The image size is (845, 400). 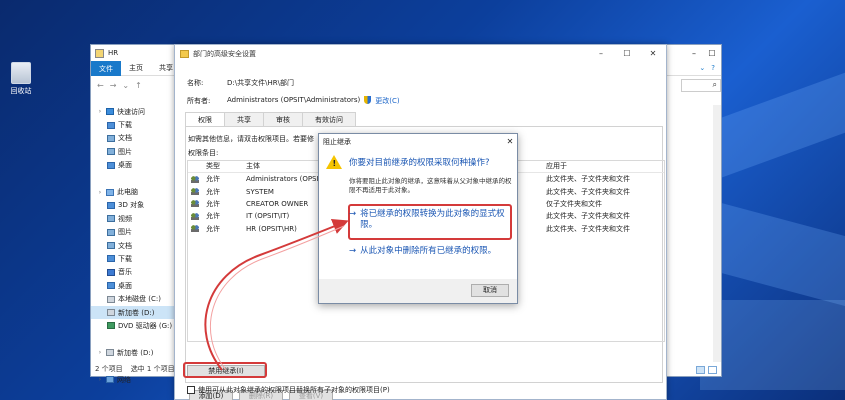 I want to click on forward-icon: →, so click(x=113, y=85).